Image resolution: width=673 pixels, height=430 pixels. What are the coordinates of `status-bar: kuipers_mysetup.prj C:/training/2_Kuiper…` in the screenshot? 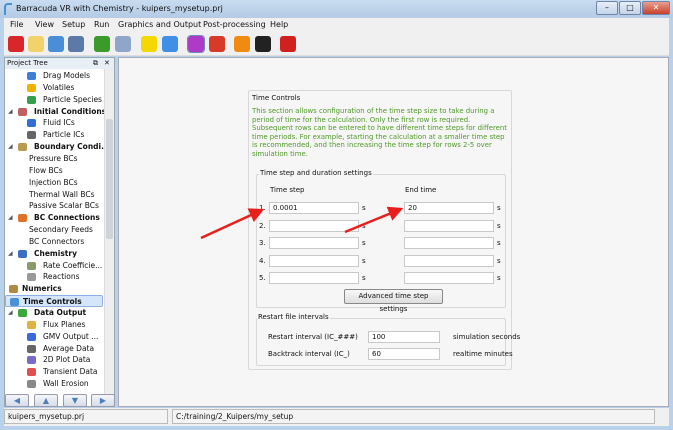 It's located at (336, 417).